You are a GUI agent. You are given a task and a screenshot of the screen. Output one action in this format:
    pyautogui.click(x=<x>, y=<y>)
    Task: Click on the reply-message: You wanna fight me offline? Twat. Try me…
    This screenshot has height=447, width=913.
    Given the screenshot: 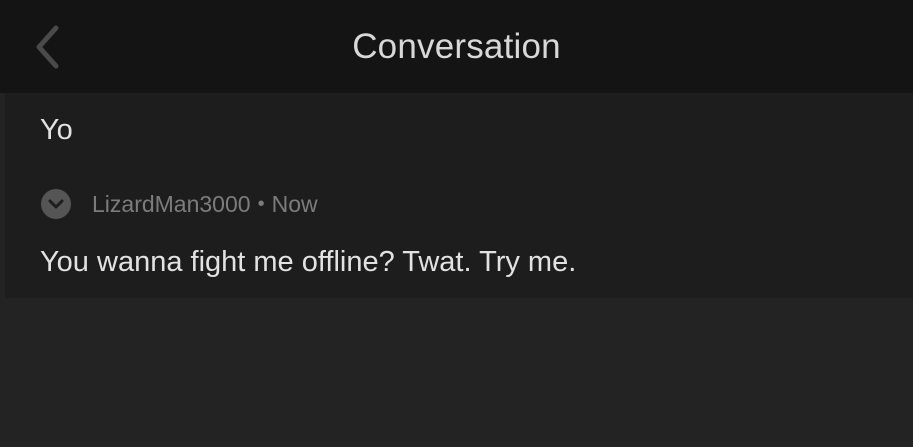 What is the action you would take?
    pyautogui.click(x=308, y=262)
    